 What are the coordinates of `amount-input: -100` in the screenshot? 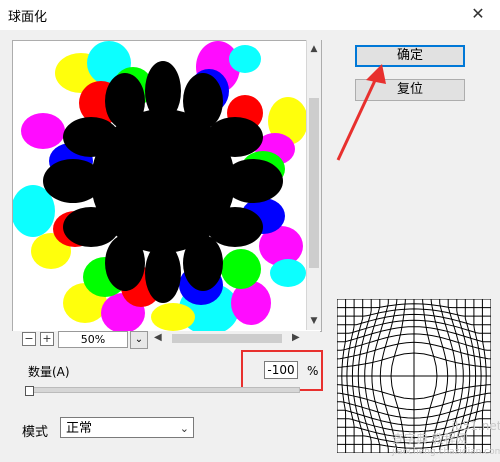 It's located at (281, 370).